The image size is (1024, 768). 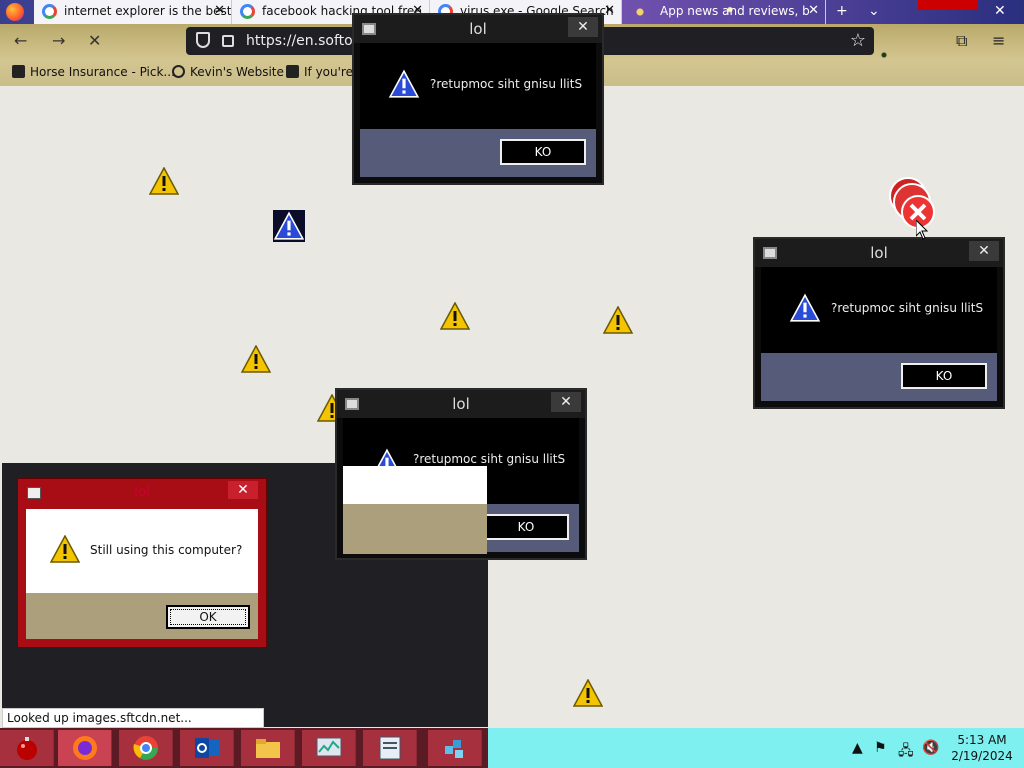 I want to click on forward-button: →, so click(x=58, y=40).